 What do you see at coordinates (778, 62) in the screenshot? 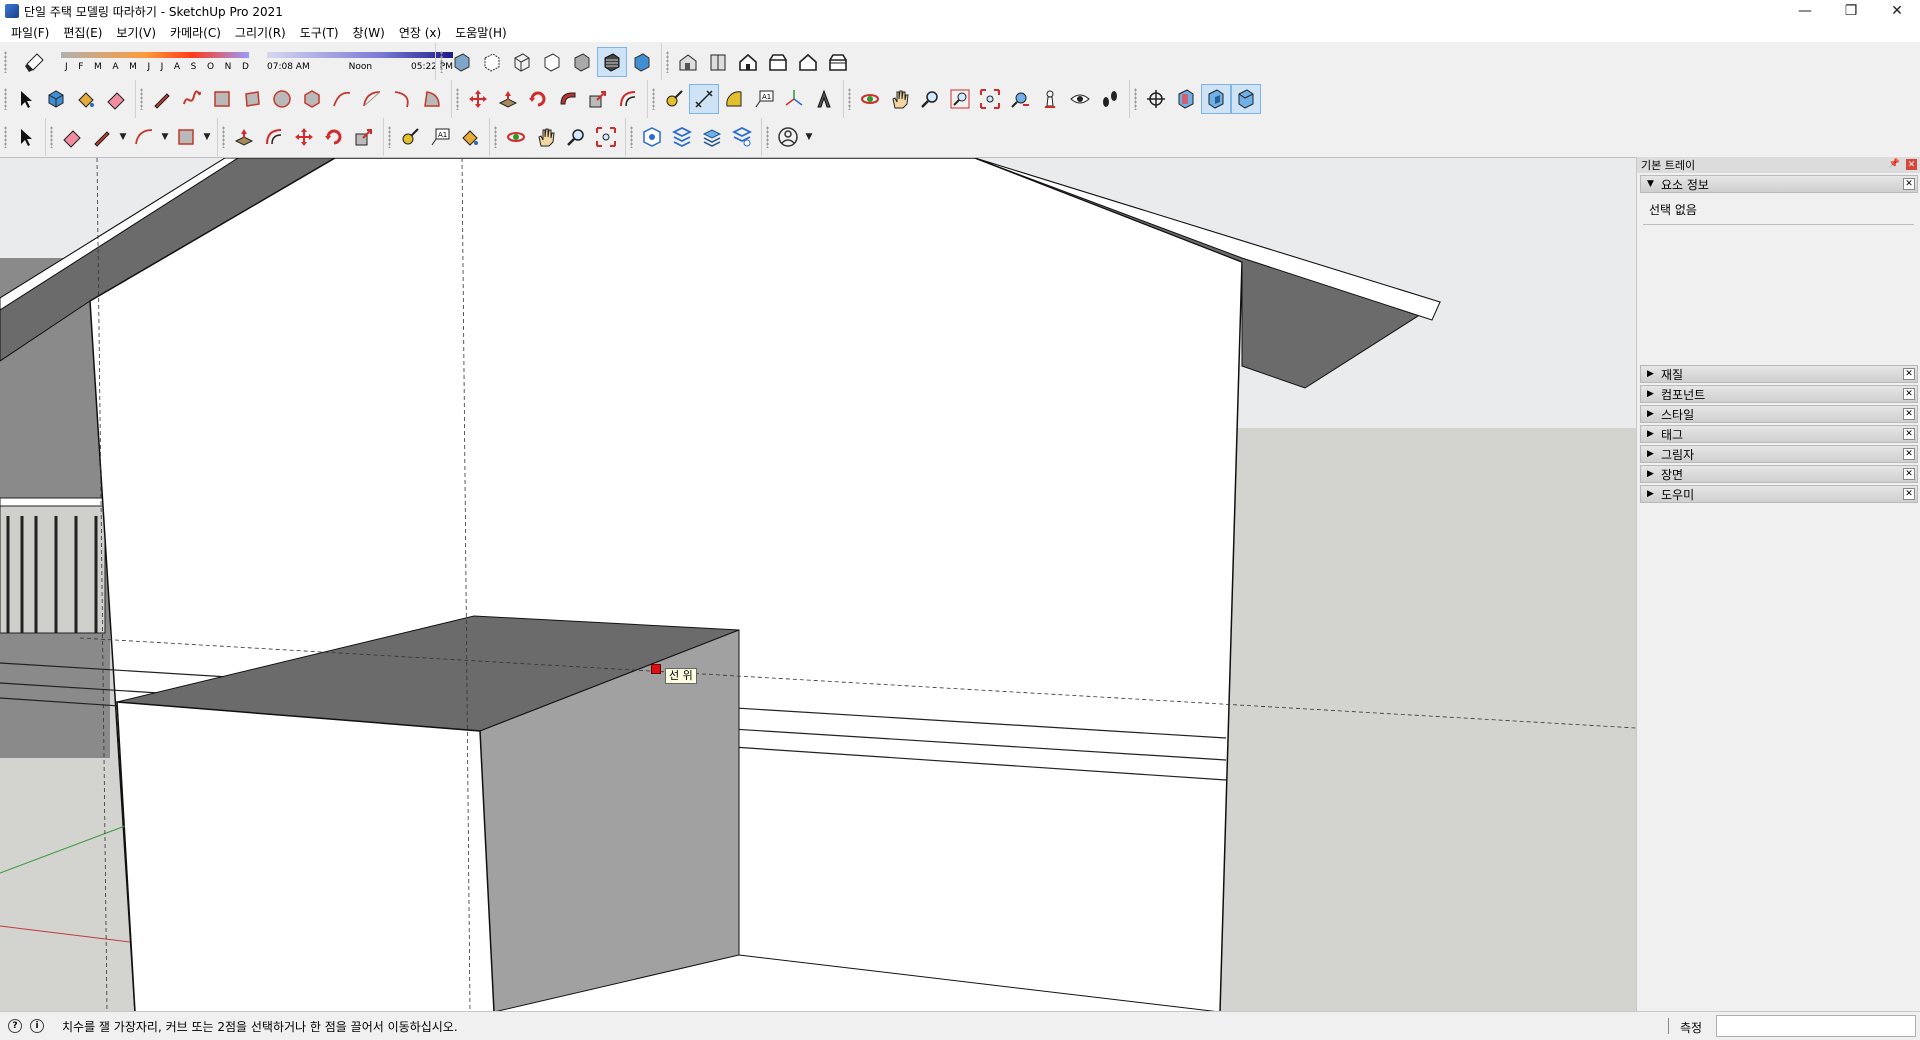
I see `right-view-button` at bounding box center [778, 62].